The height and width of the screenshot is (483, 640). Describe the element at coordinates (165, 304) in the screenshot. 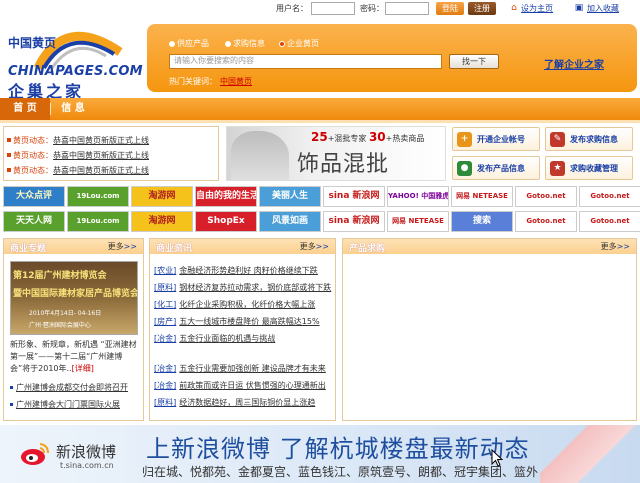

I see `news-category: [化工]` at that location.